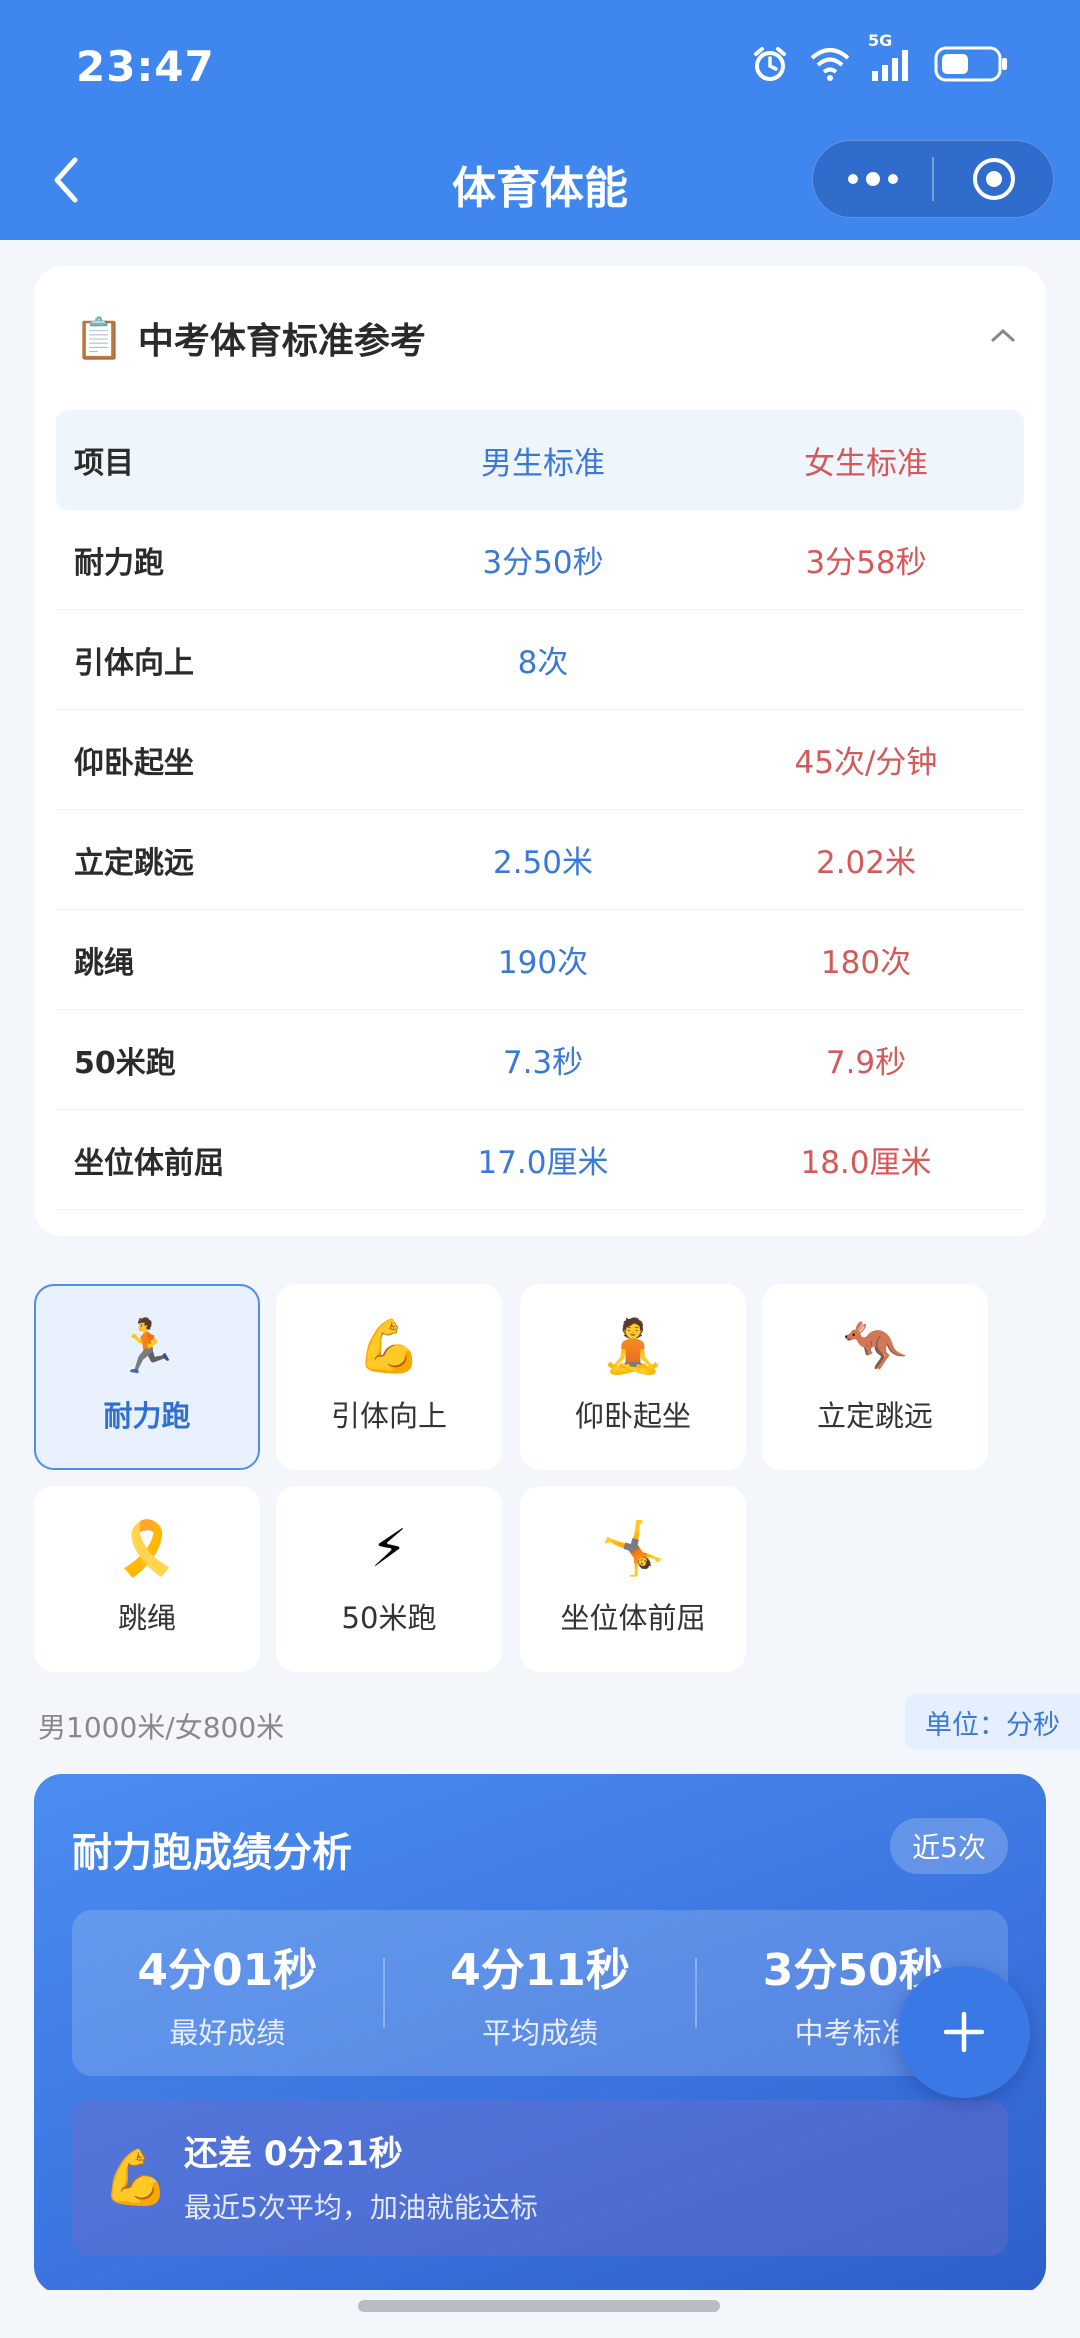 This screenshot has height=2338, width=1080. Describe the element at coordinates (227, 2033) in the screenshot. I see `stat-label: 最好成绩` at that location.